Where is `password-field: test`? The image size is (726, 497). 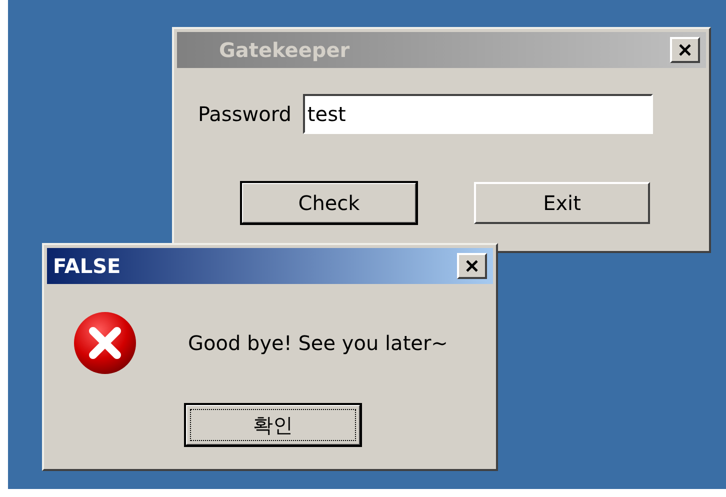 password-field: test is located at coordinates (478, 114).